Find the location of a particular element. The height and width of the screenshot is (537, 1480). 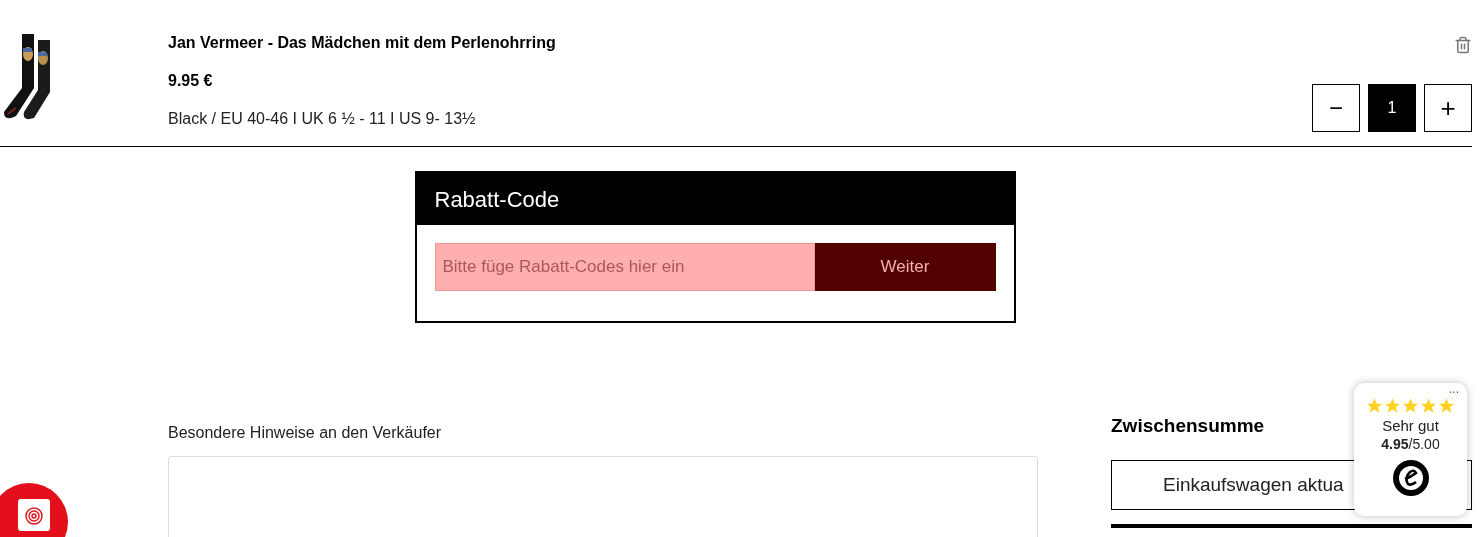

seal-logo-icon is located at coordinates (1410, 478).